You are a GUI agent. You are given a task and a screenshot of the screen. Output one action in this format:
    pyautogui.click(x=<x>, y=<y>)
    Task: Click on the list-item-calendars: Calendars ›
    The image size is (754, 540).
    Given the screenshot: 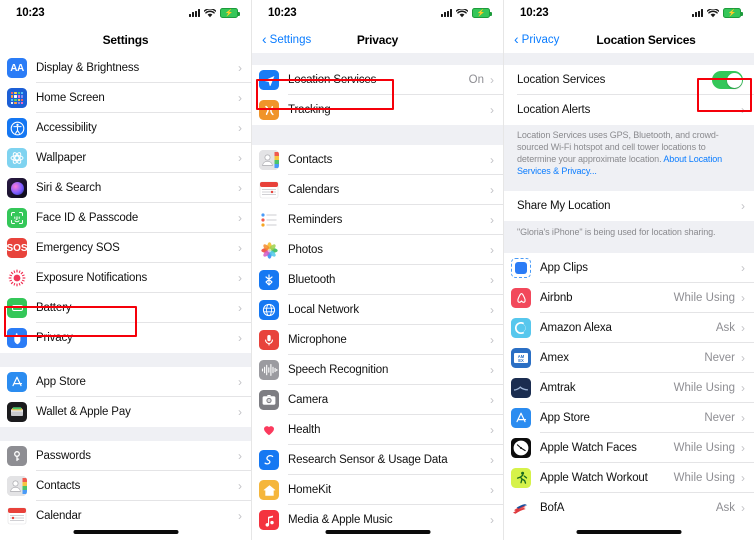 What is the action you would take?
    pyautogui.click(x=377, y=190)
    